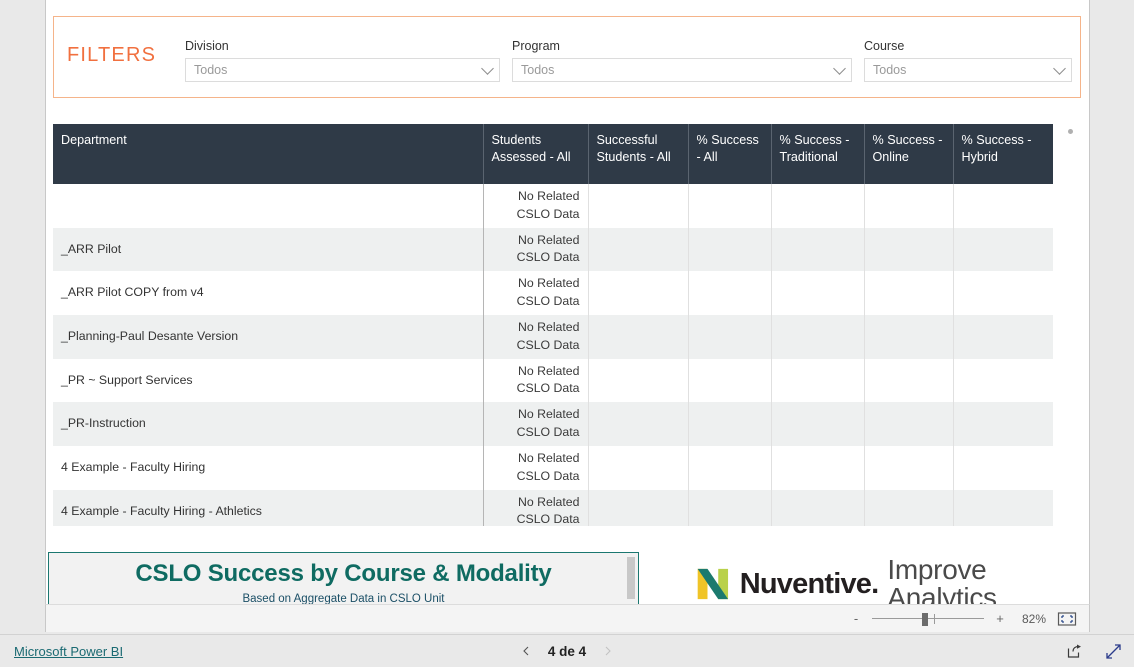 The image size is (1134, 667). Describe the element at coordinates (925, 619) in the screenshot. I see `zoom-slider-thumb` at that location.